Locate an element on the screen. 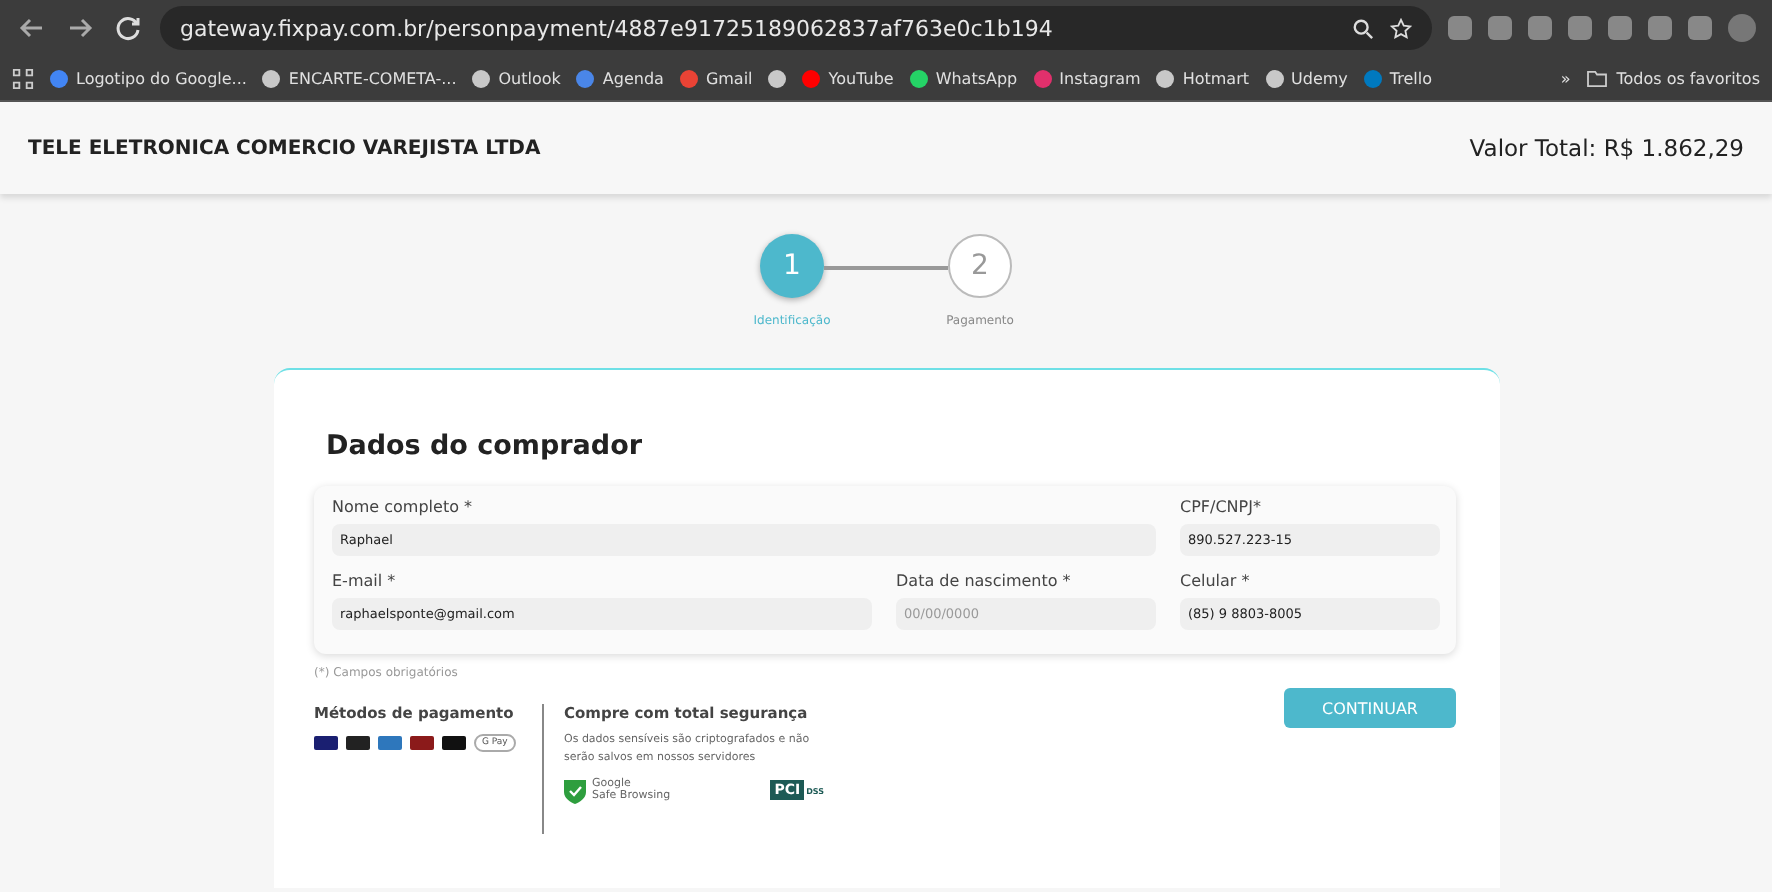 Image resolution: width=1772 pixels, height=892 pixels. profile-avatar is located at coordinates (1742, 28).